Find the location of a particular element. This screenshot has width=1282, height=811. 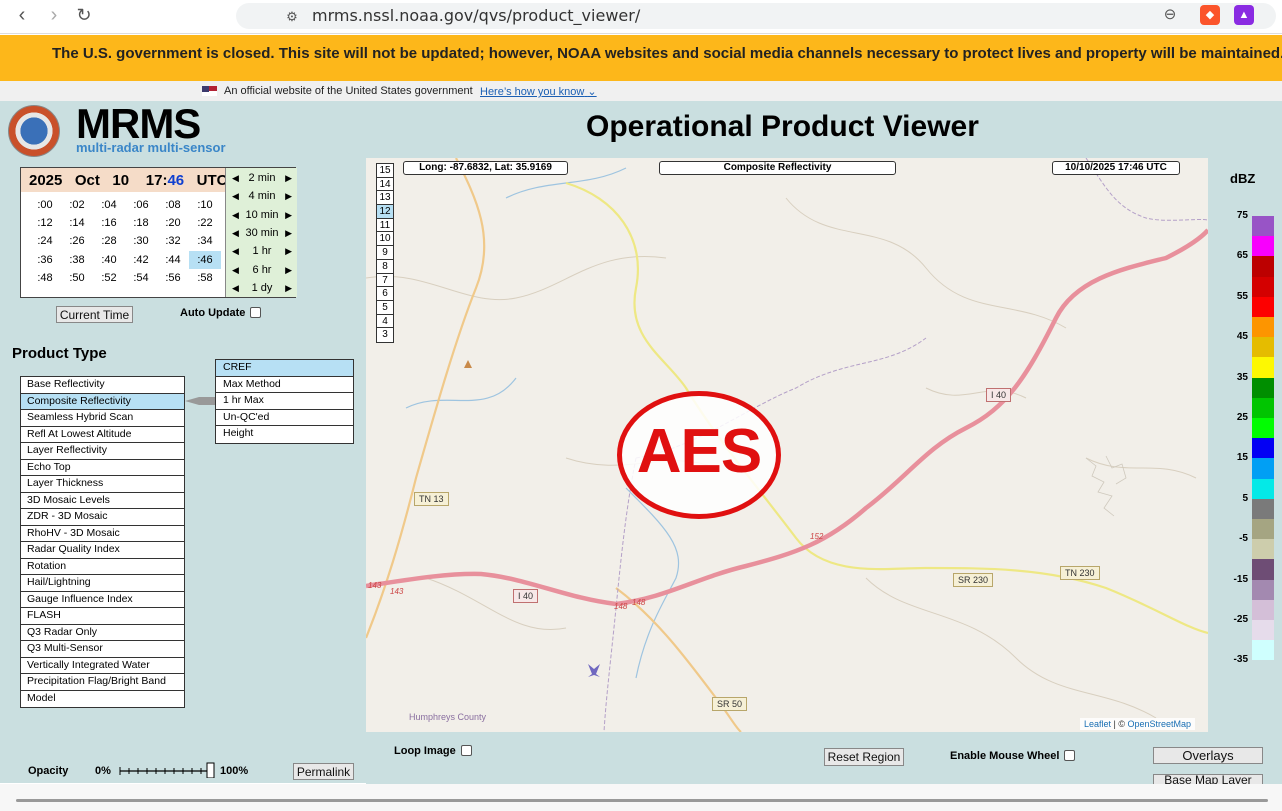

minute-option: :50 is located at coordinates (77, 278).